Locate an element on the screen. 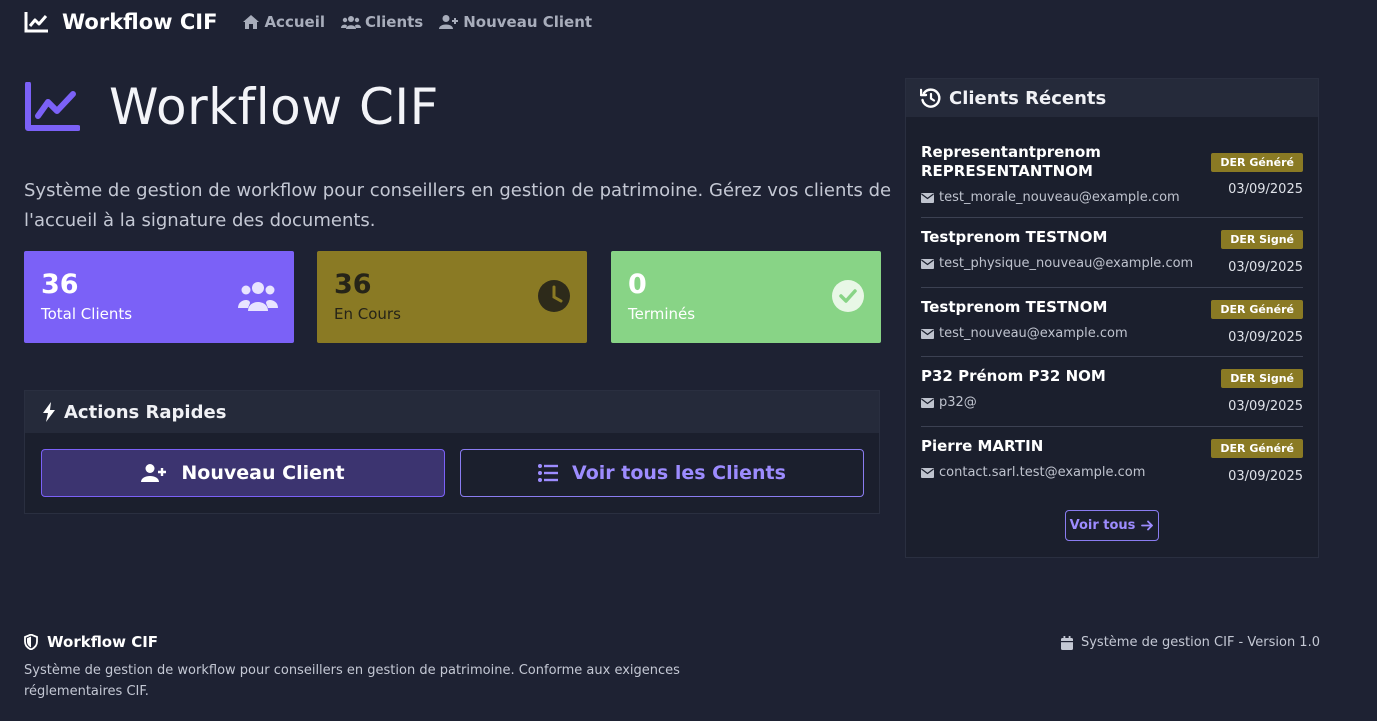 This screenshot has width=1377, height=721. nav-links: Accueil Clients Nouveau Client is located at coordinates (425, 22).